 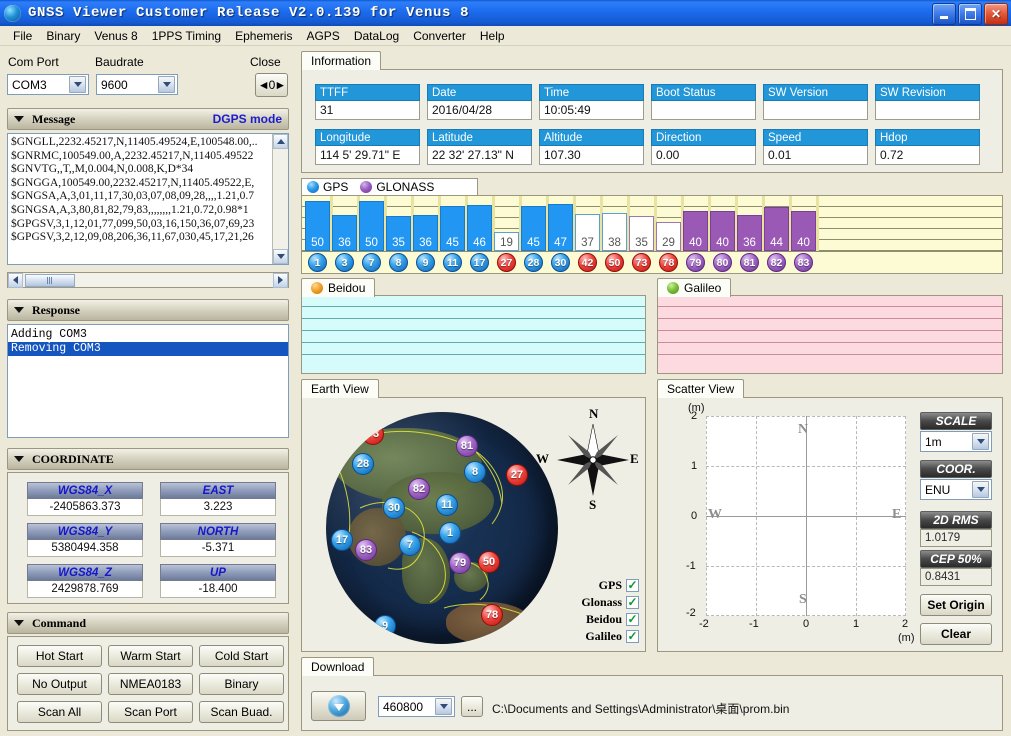 I want to click on earth-satellite-marker: 11, so click(x=447, y=505).